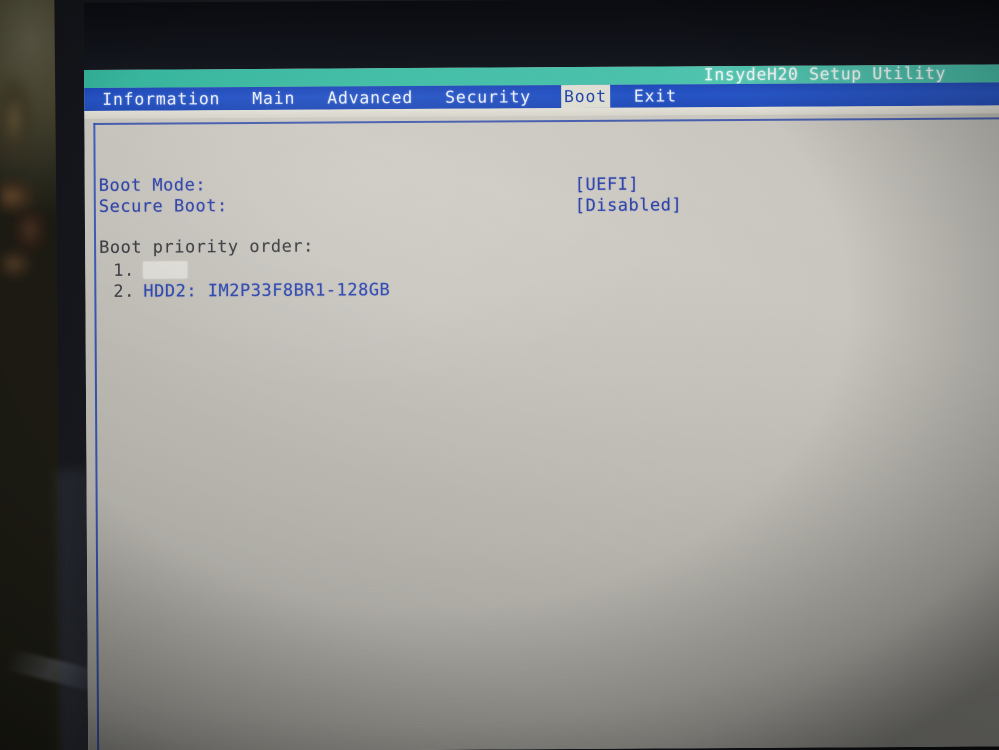 This screenshot has width=999, height=750. I want to click on menu-tab-boot: Boot, so click(585, 96).